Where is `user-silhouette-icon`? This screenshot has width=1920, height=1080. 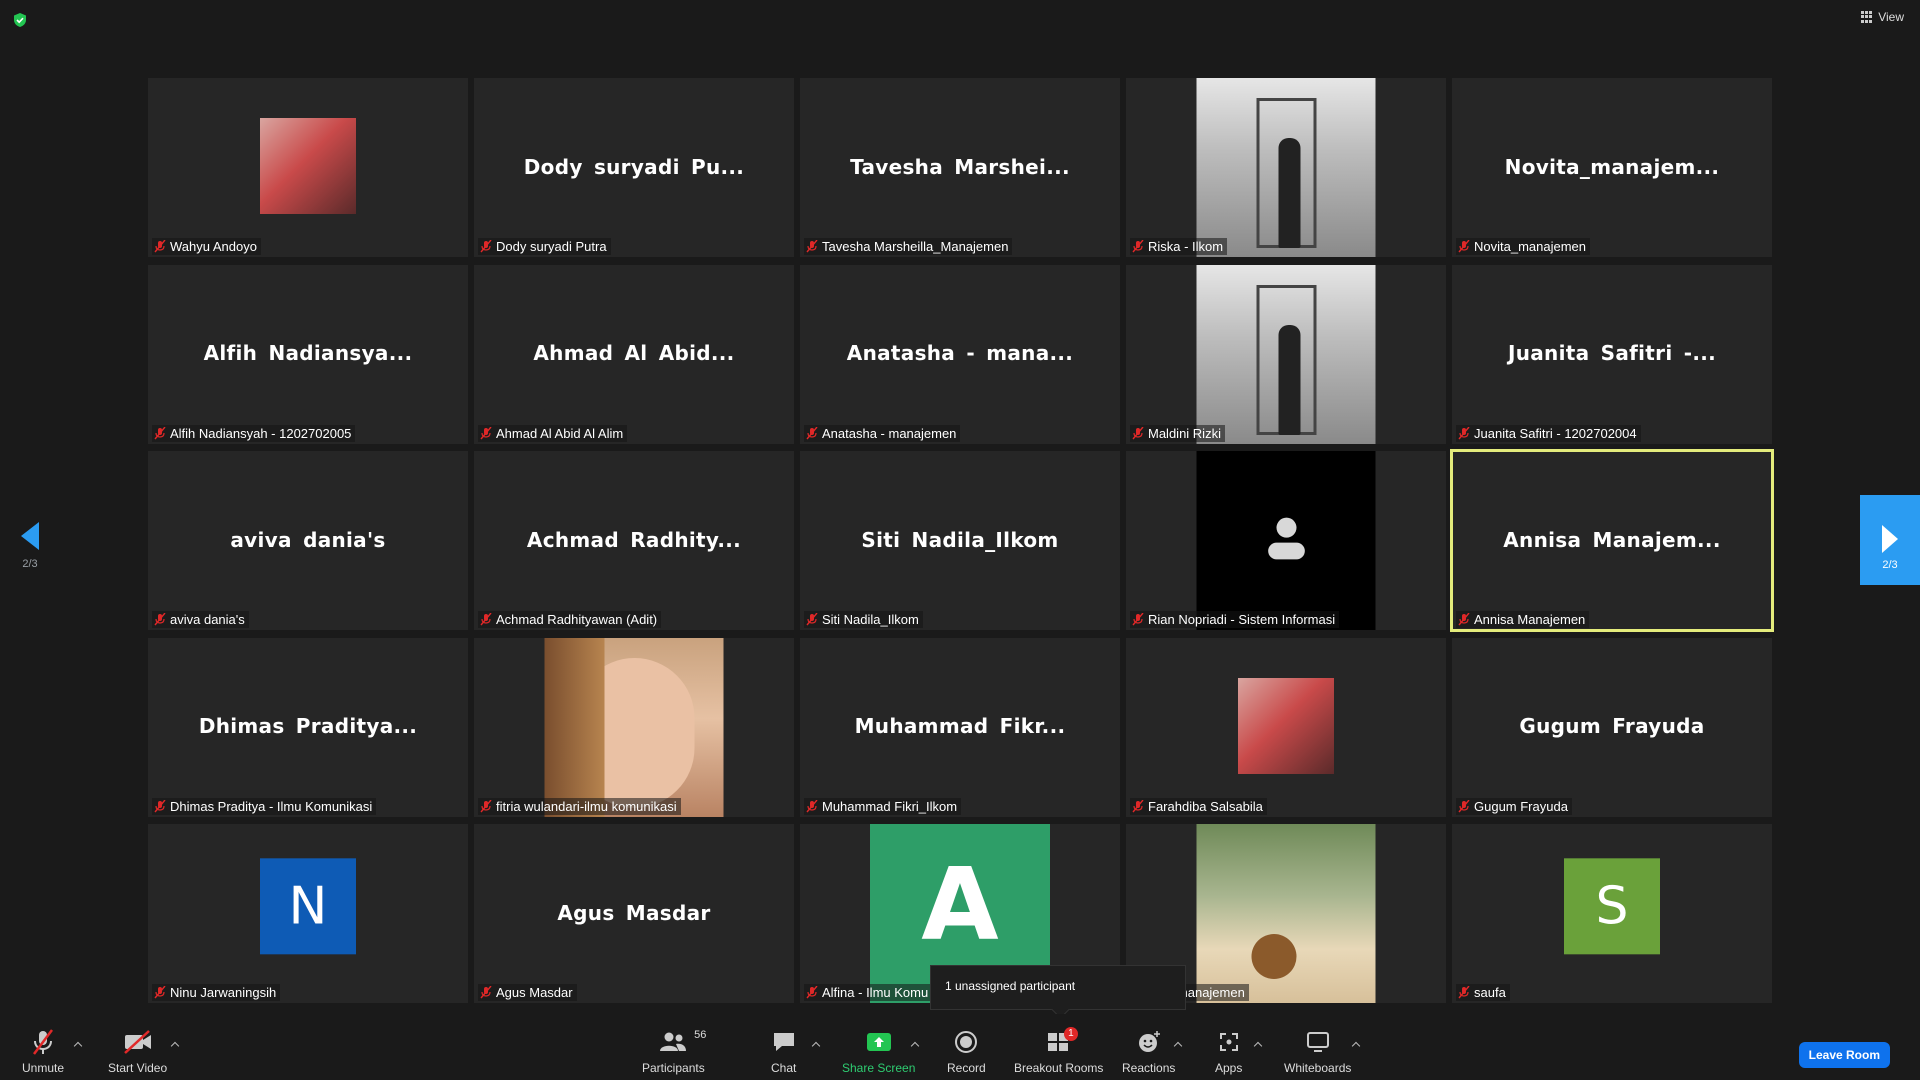
user-silhouette-icon is located at coordinates (1286, 538).